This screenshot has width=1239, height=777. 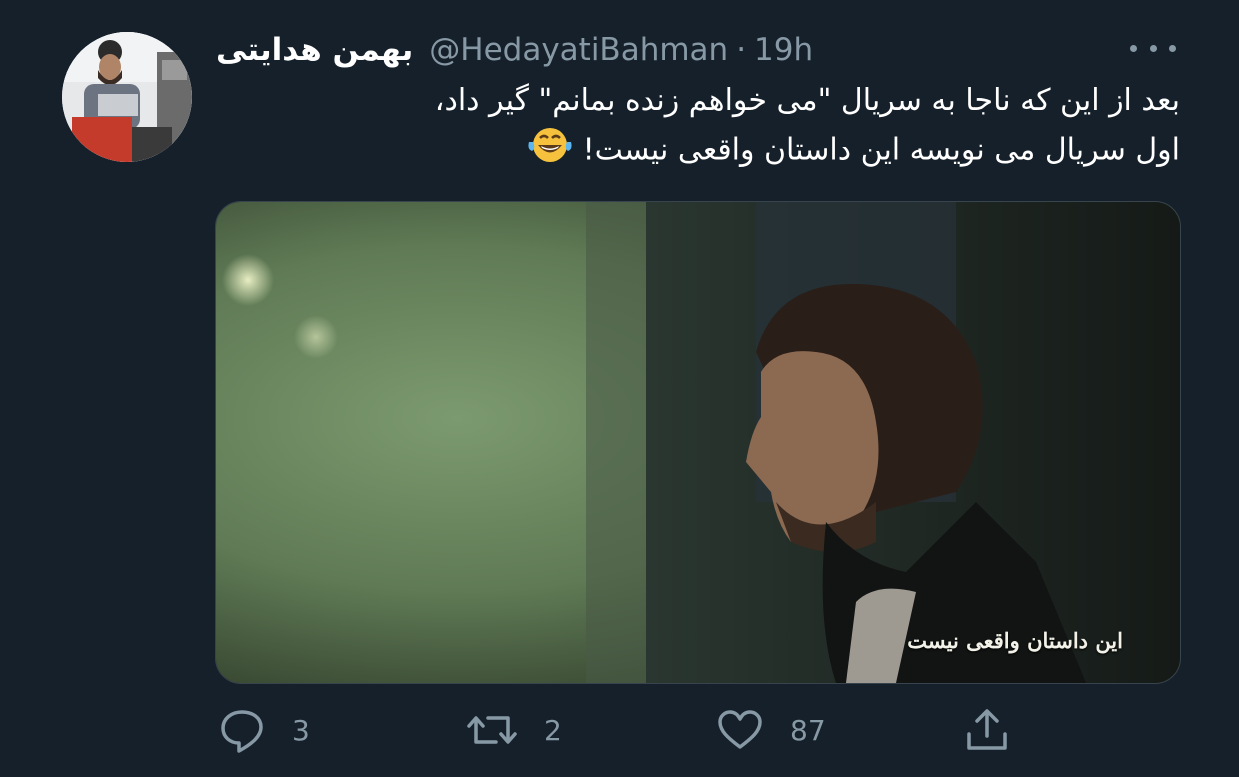 What do you see at coordinates (771, 730) in the screenshot?
I see `like-button: 87` at bounding box center [771, 730].